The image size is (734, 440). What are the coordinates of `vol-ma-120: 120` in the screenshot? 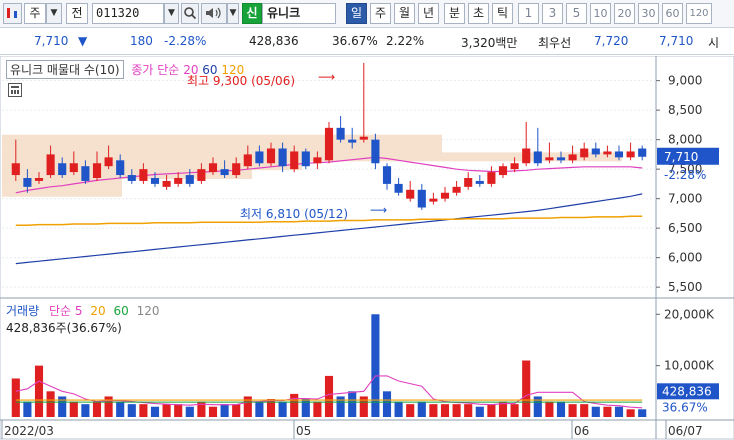 It's located at (148, 311).